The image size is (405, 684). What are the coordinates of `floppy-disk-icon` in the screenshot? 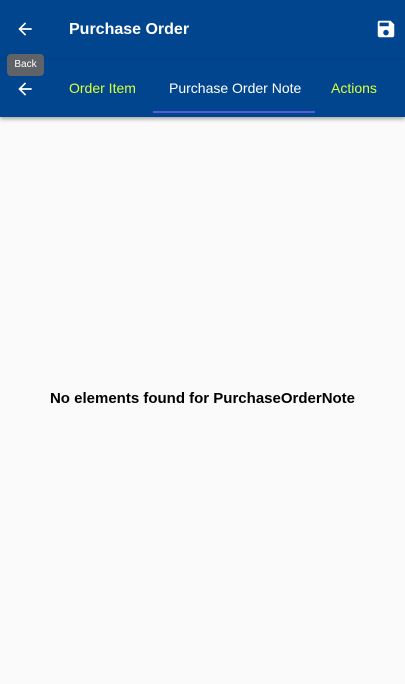 It's located at (386, 29).